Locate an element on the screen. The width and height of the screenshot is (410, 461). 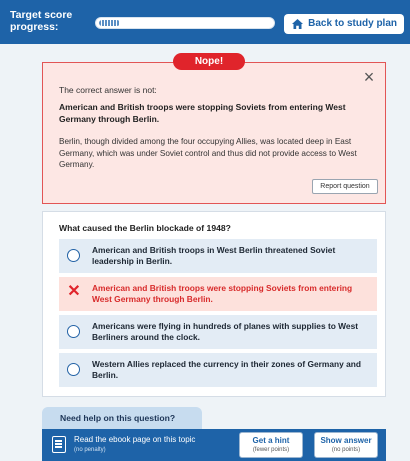
help-tab: Need help on this question? is located at coordinates (122, 418).